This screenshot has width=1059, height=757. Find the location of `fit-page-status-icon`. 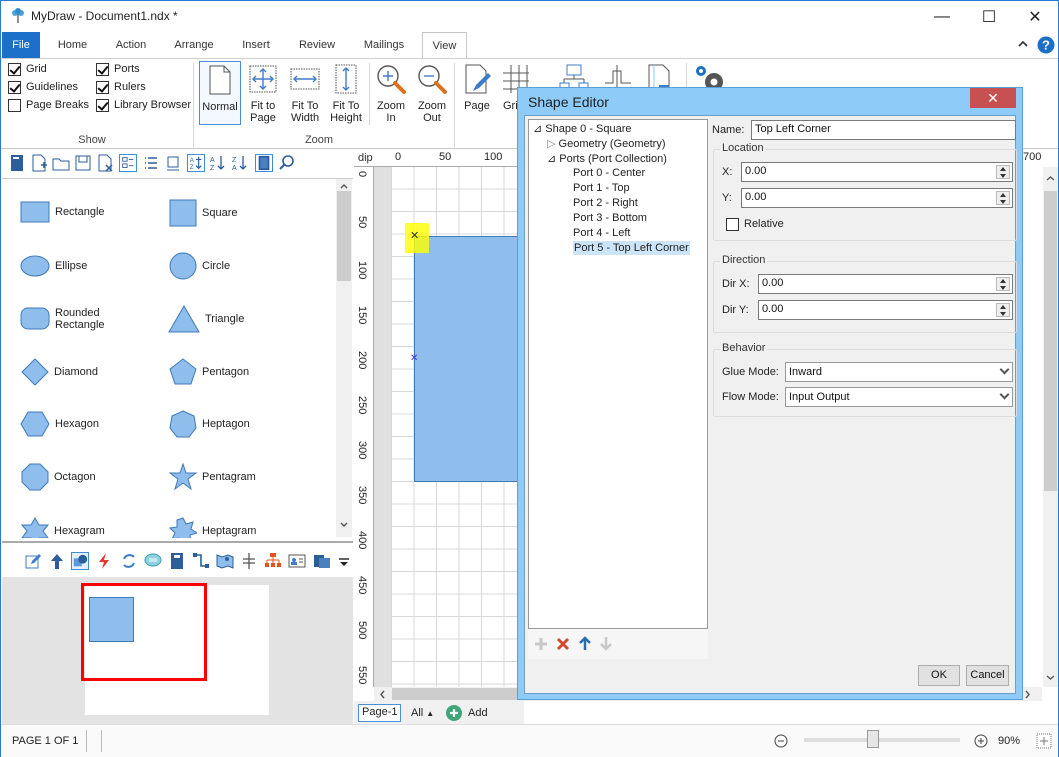

fit-page-status-icon is located at coordinates (1044, 741).